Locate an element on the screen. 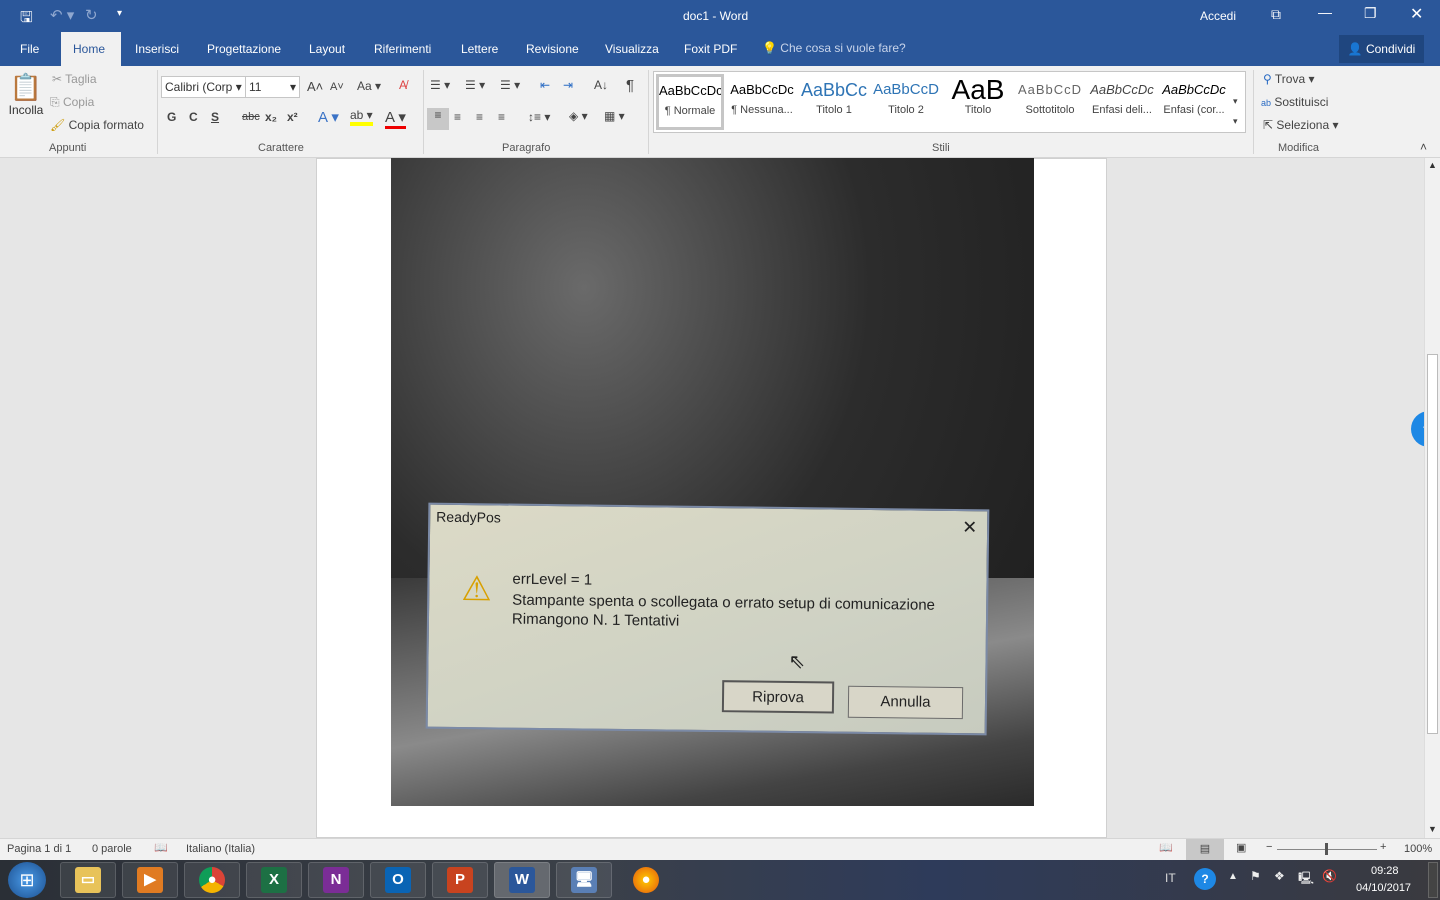 This screenshot has width=1440, height=900. restore-icon: ❐ is located at coordinates (1370, 13).